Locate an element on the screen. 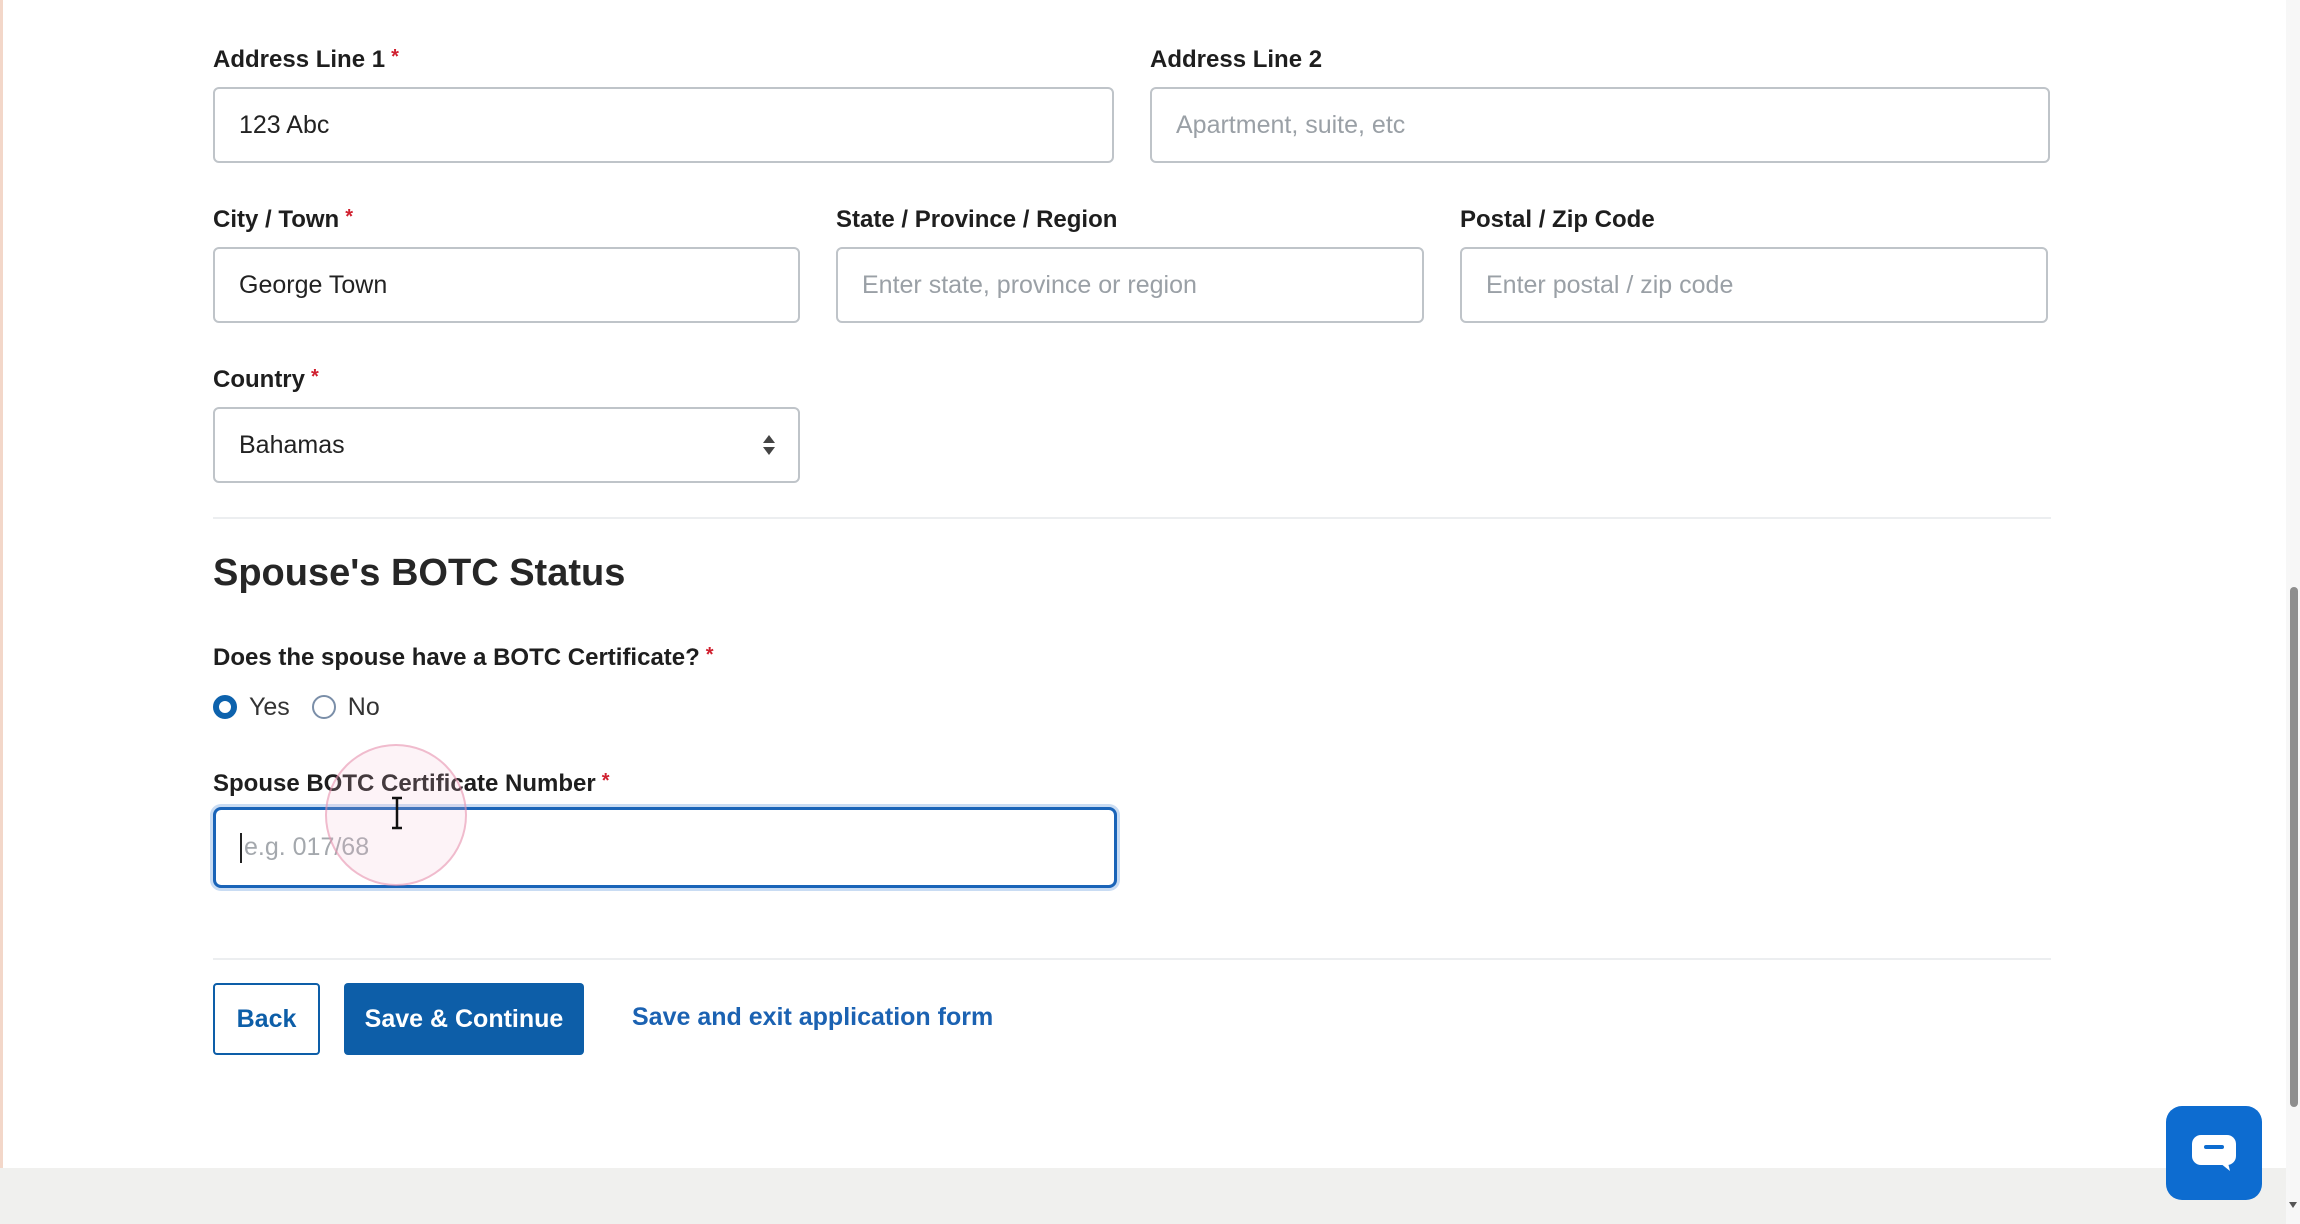  save-exit-link: Save and exit application form is located at coordinates (812, 1017).